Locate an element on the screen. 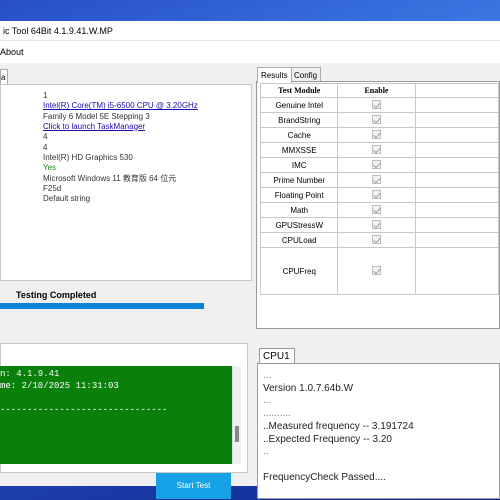 The image size is (500, 500). test-module-name: BrandString is located at coordinates (299, 120).